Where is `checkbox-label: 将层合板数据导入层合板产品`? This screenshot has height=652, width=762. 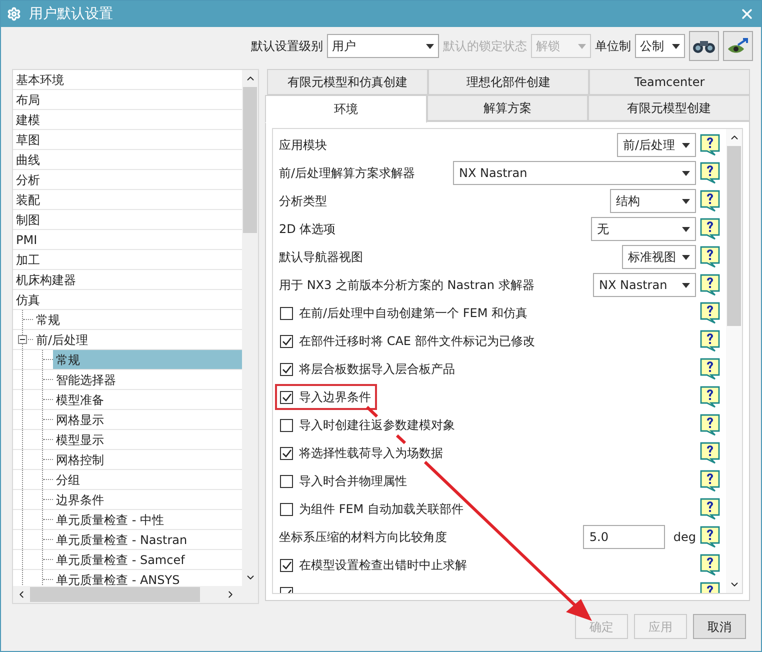
checkbox-label: 将层合板数据导入层合板产品 is located at coordinates (377, 369).